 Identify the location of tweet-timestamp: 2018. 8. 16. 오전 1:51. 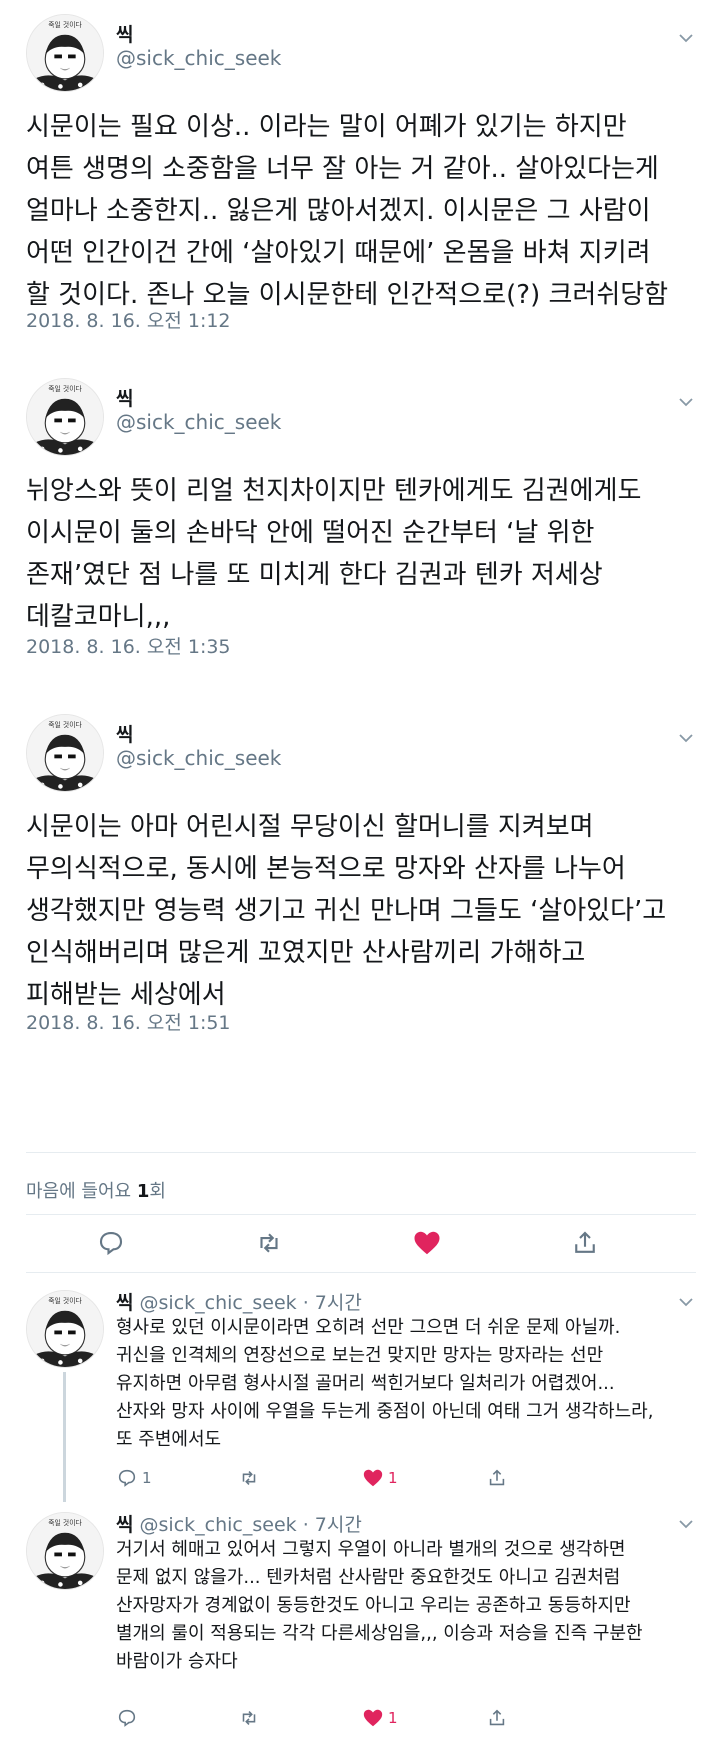
(128, 1021).